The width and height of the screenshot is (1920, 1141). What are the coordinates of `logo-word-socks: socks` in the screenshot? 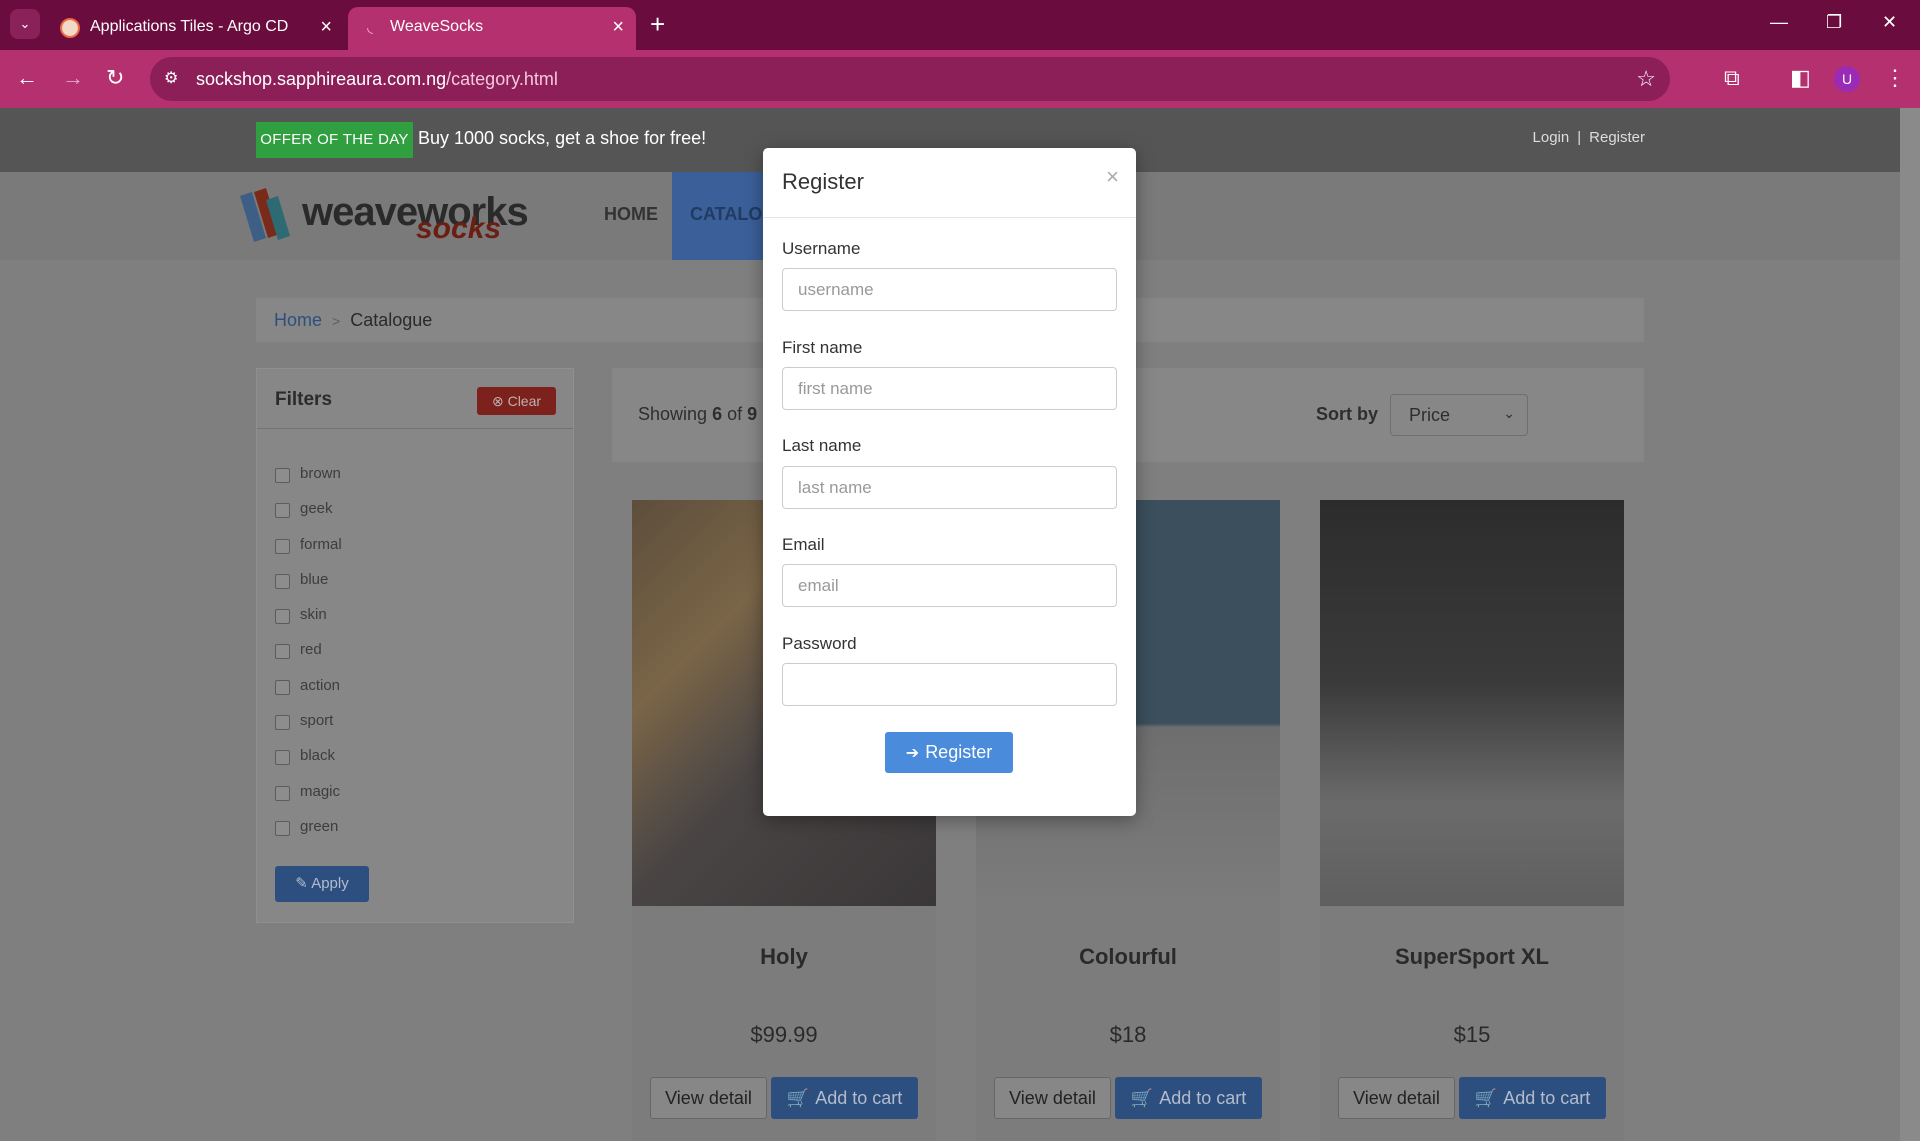 It's located at (459, 228).